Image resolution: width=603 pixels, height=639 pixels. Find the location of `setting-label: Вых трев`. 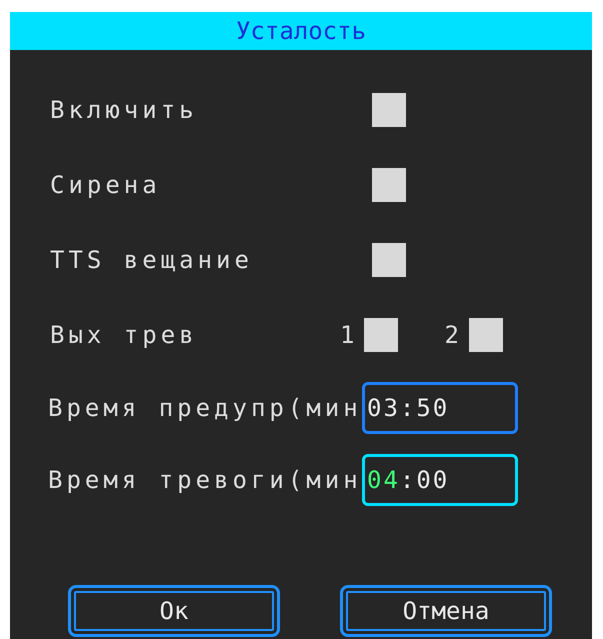

setting-label: Вых трев is located at coordinates (124, 334).